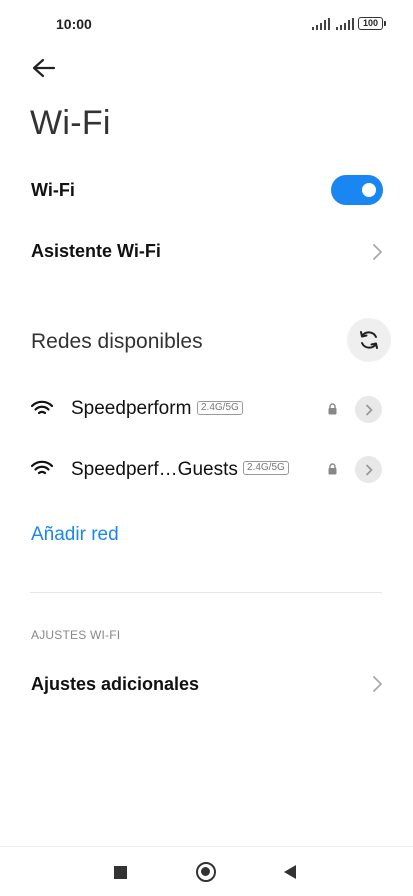  What do you see at coordinates (154, 469) in the screenshot?
I see `network-name: Speedperf…Guests` at bounding box center [154, 469].